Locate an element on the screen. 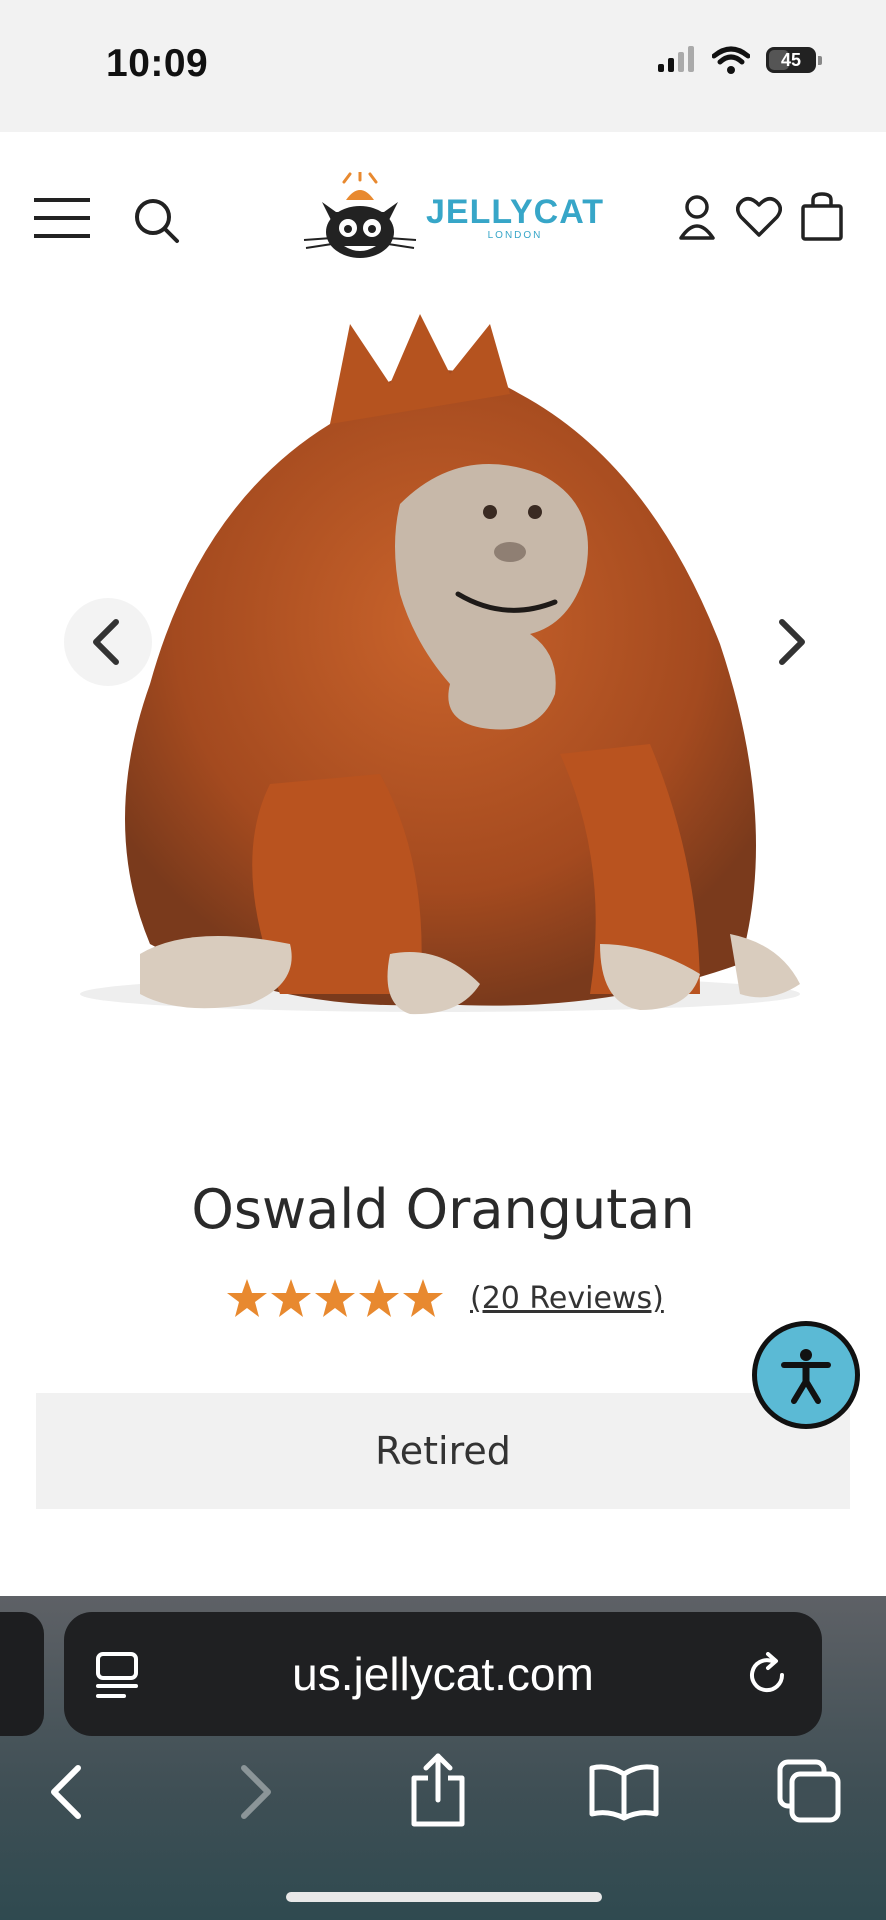 The width and height of the screenshot is (886, 1920). bookmarks-icon is located at coordinates (624, 1792).